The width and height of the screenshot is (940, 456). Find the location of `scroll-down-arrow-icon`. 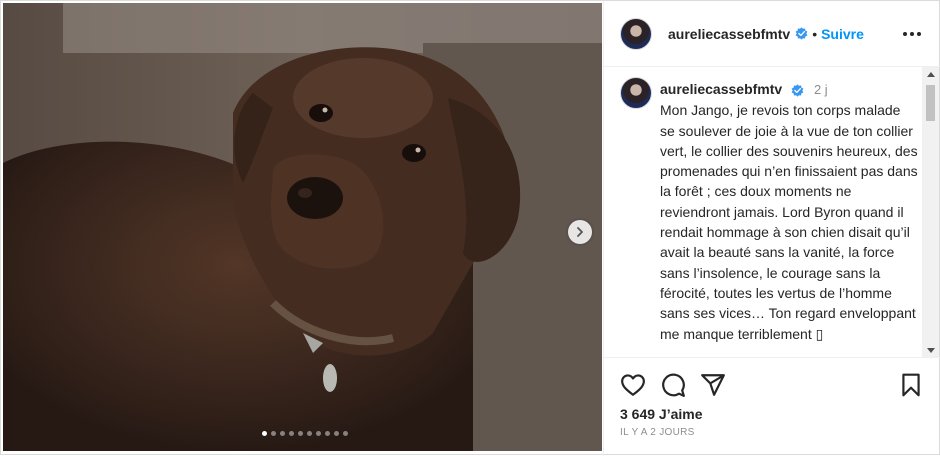

scroll-down-arrow-icon is located at coordinates (930, 350).